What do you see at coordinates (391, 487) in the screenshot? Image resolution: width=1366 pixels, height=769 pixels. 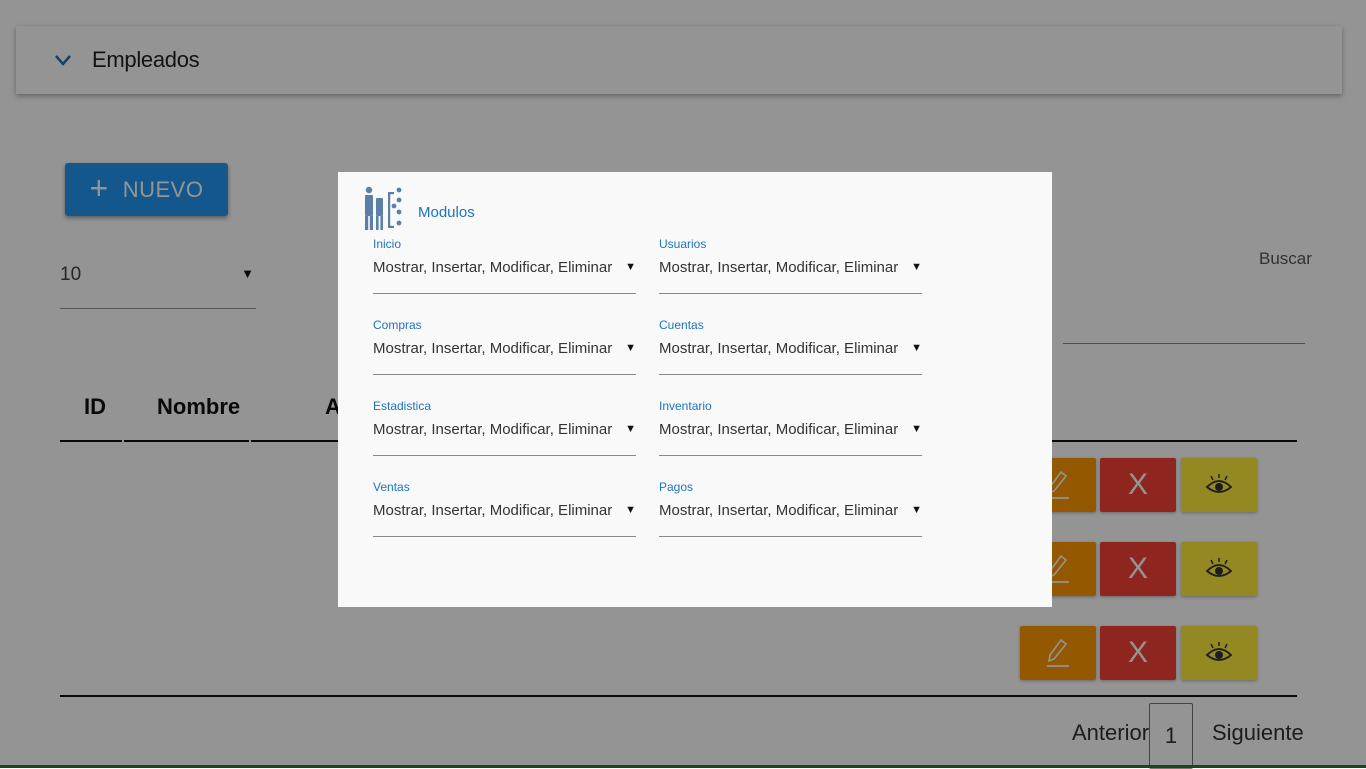 I see `field-label: Ventas` at bounding box center [391, 487].